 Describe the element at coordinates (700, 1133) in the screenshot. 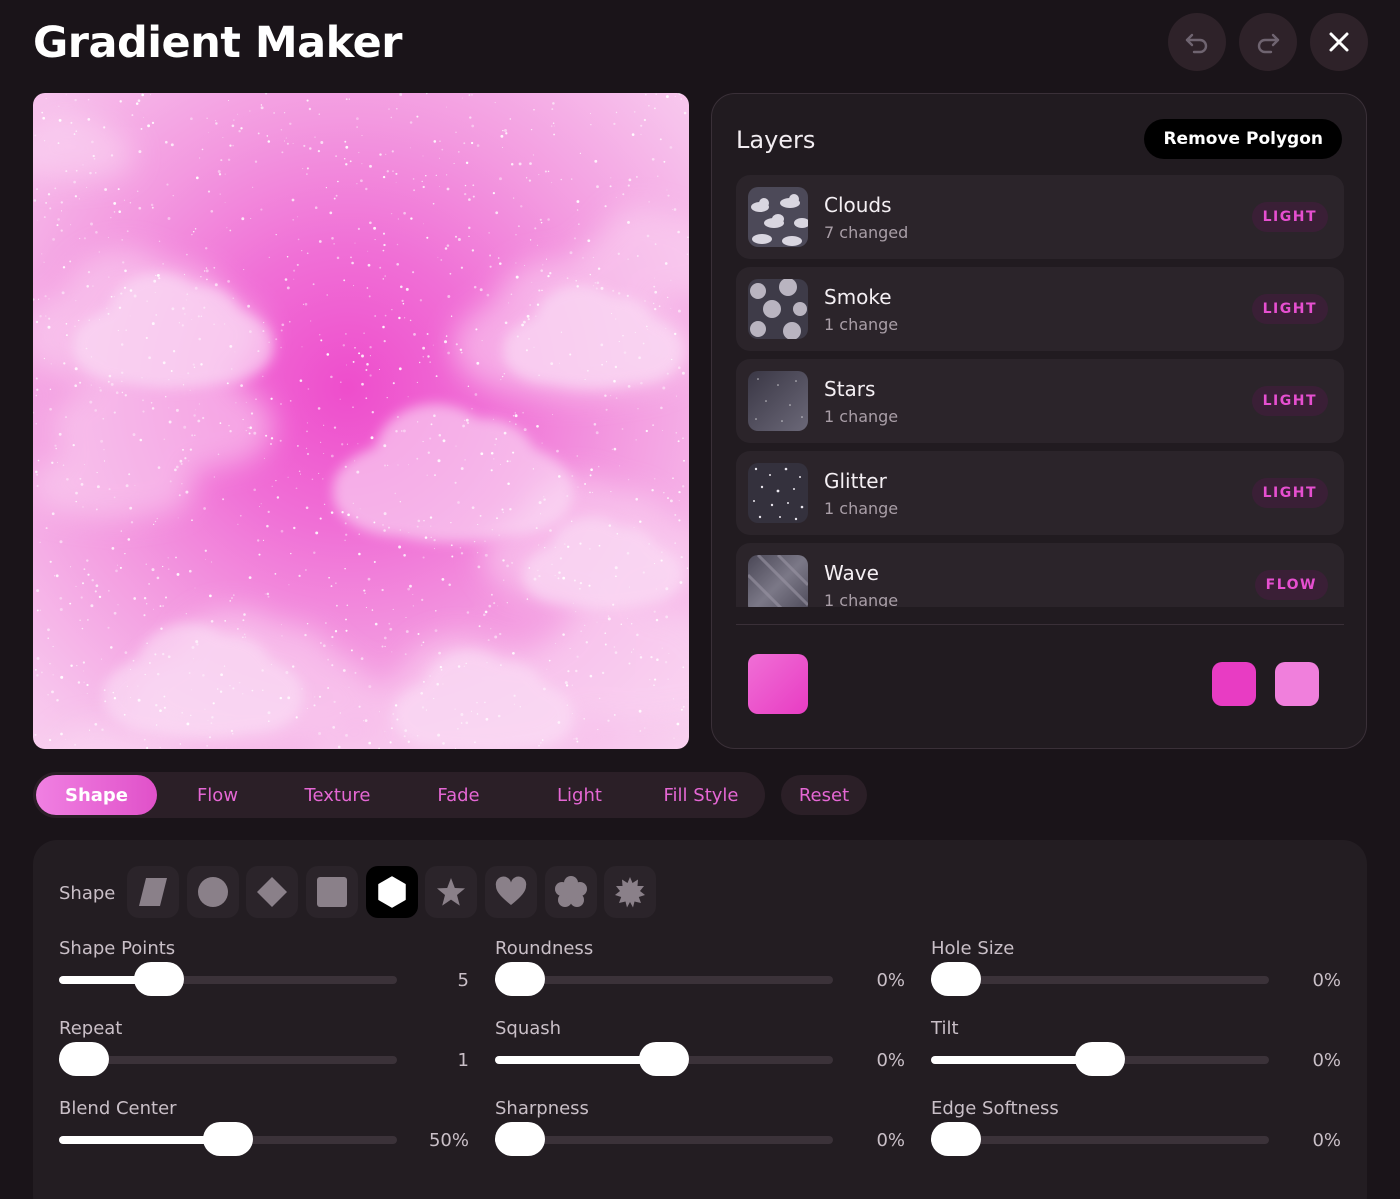

I see `sharpness-control: Sharpness 0%` at that location.